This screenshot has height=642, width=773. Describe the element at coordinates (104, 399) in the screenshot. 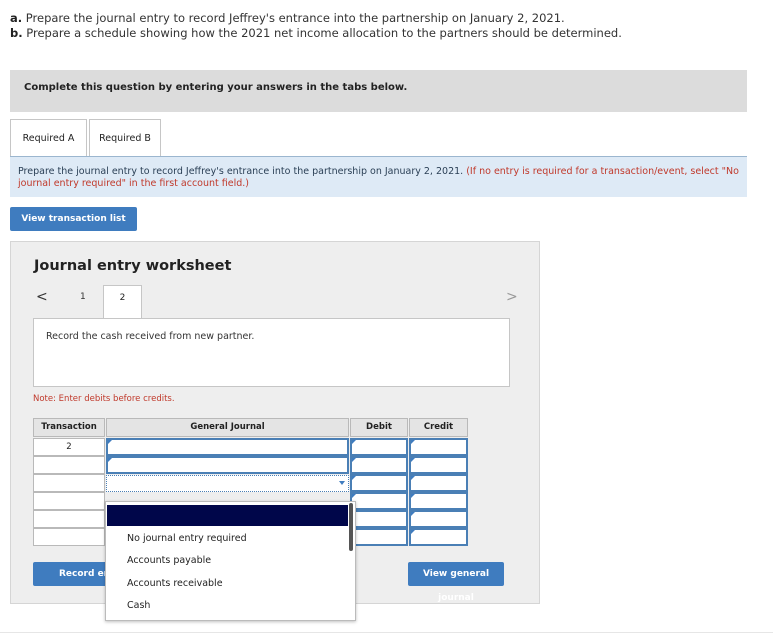

I see `debit-credit-note: Note: Enter debits before credits.` at that location.